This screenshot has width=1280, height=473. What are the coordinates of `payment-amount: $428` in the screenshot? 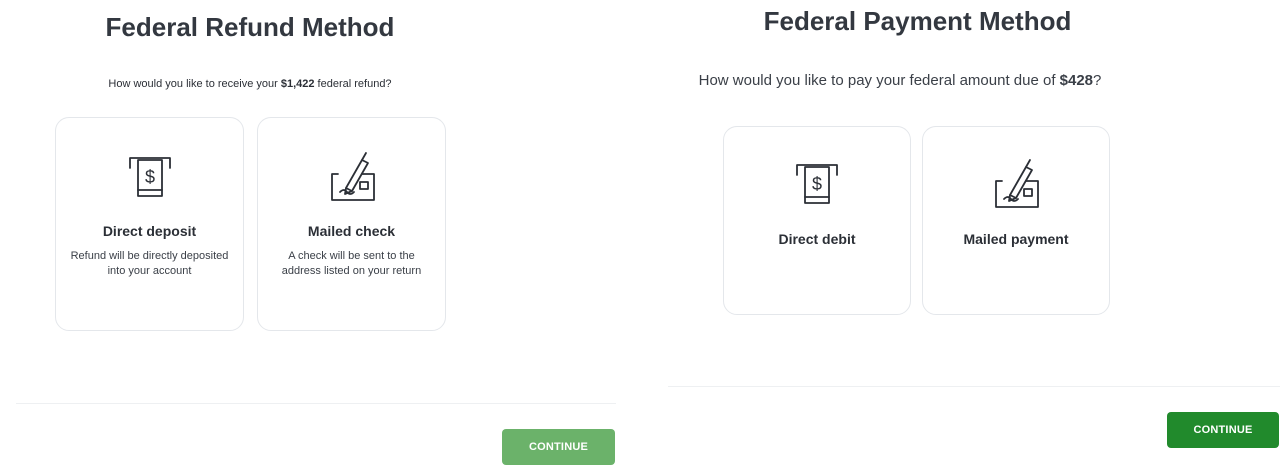 It's located at (1076, 80).